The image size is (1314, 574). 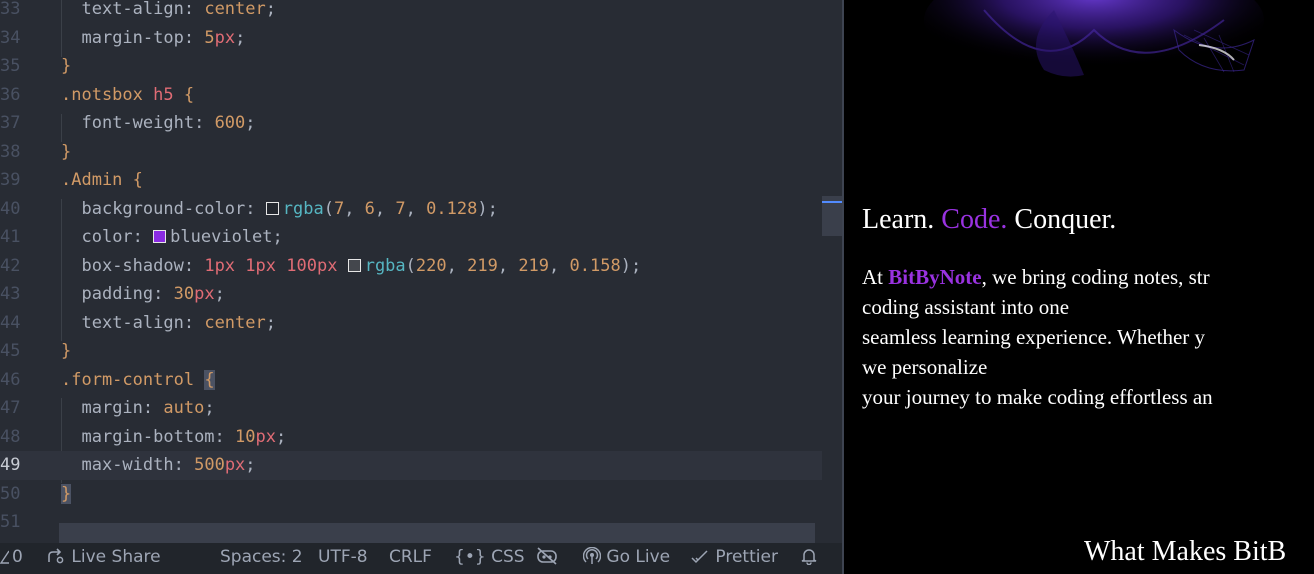 What do you see at coordinates (734, 557) in the screenshot?
I see `prettier-button: Prettier` at bounding box center [734, 557].